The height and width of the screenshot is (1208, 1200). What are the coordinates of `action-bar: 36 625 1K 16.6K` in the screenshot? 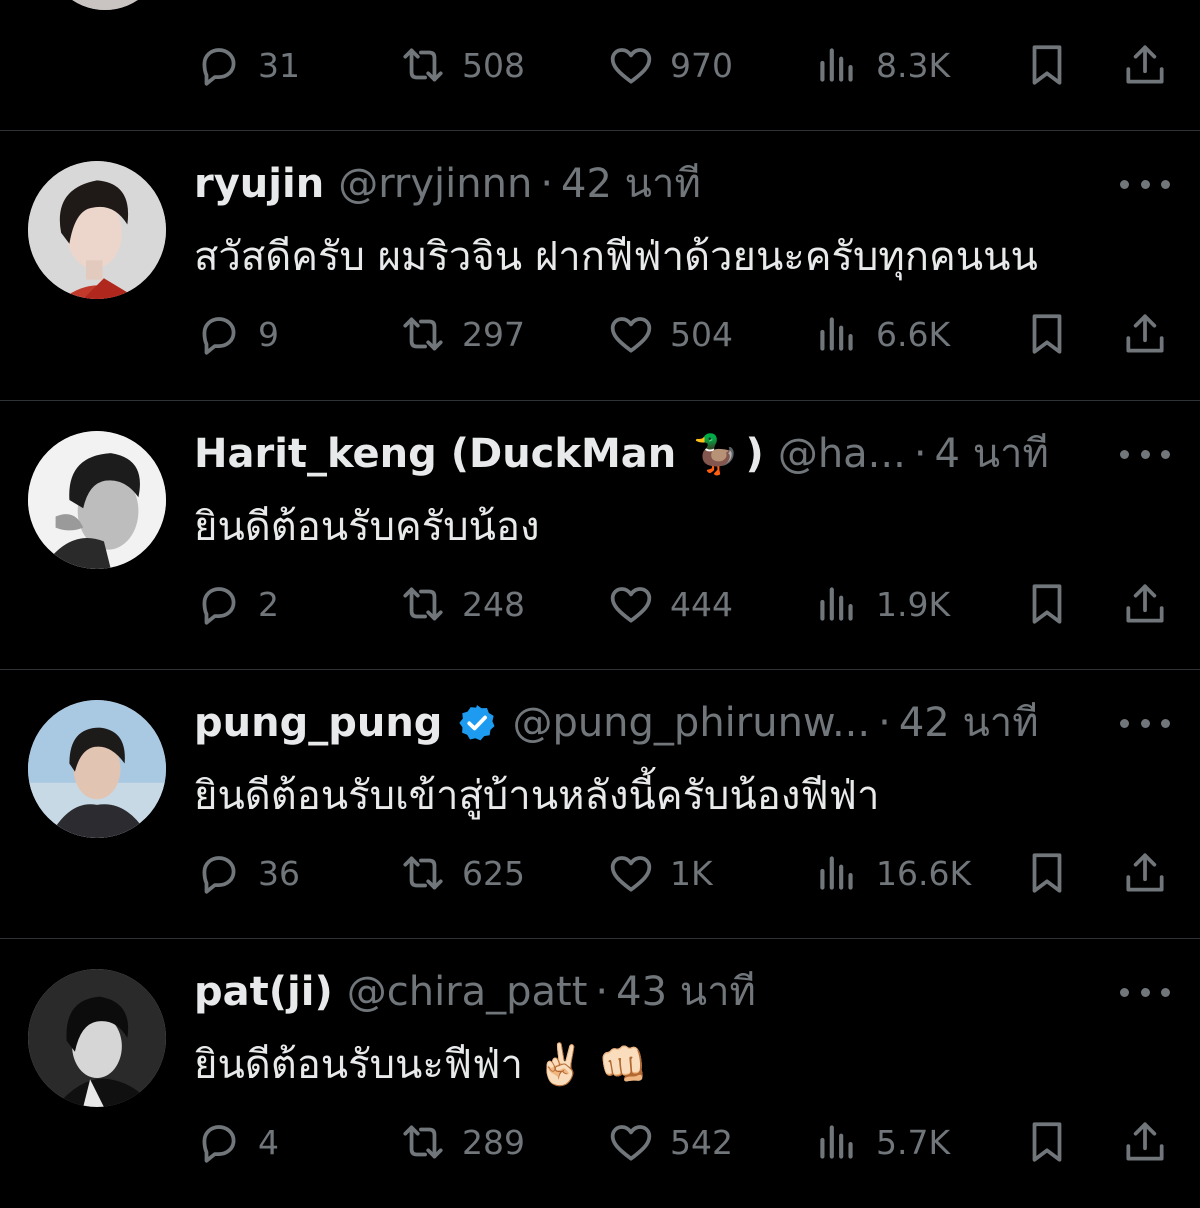 It's located at (600, 873).